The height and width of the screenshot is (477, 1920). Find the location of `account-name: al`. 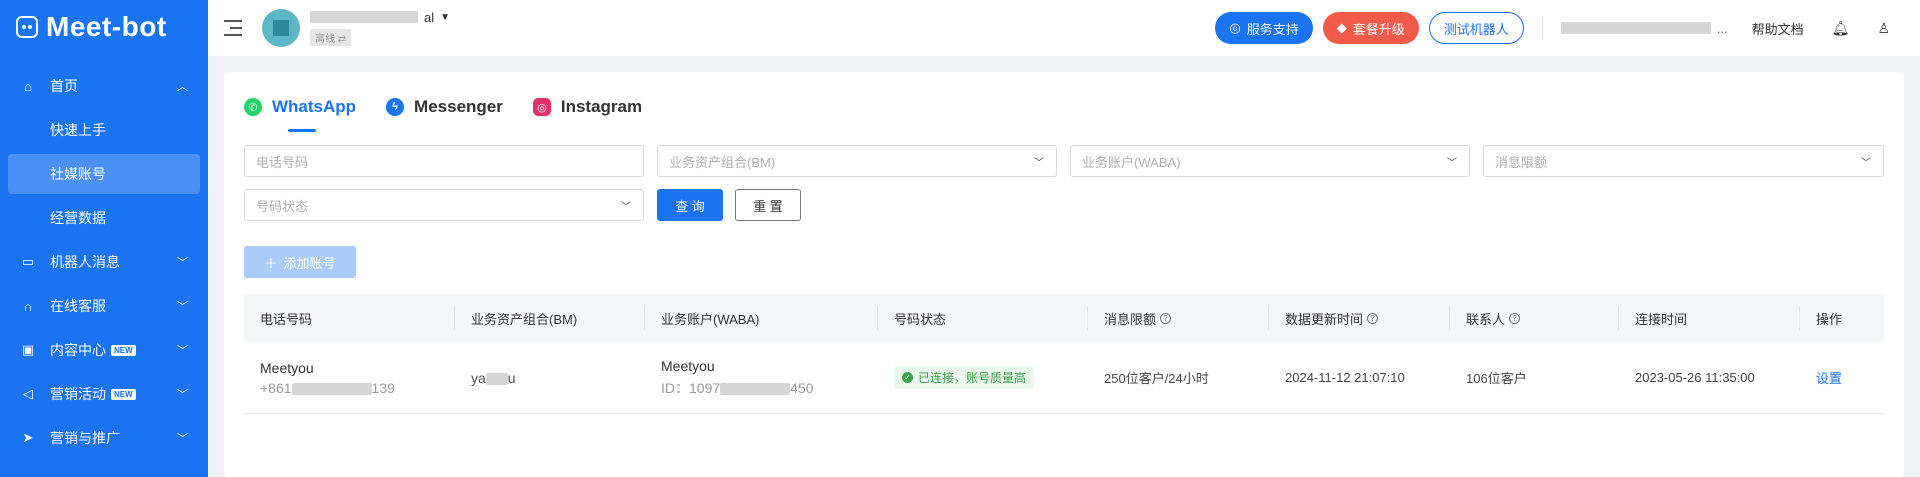

account-name: al is located at coordinates (429, 17).